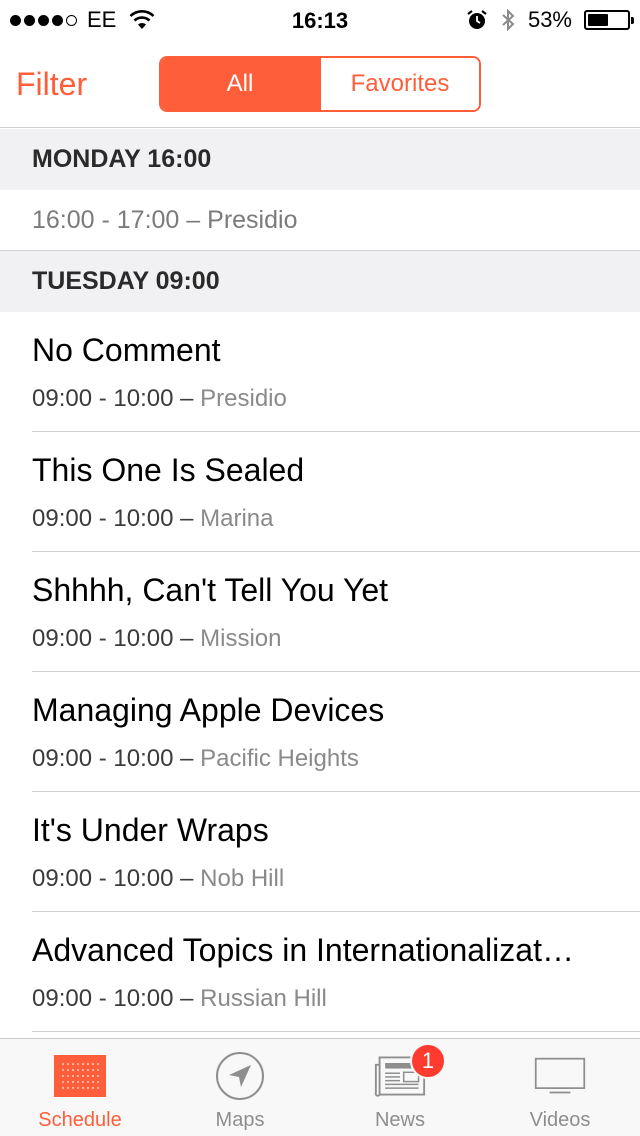  What do you see at coordinates (80, 1076) in the screenshot?
I see `calendar-grid-icon` at bounding box center [80, 1076].